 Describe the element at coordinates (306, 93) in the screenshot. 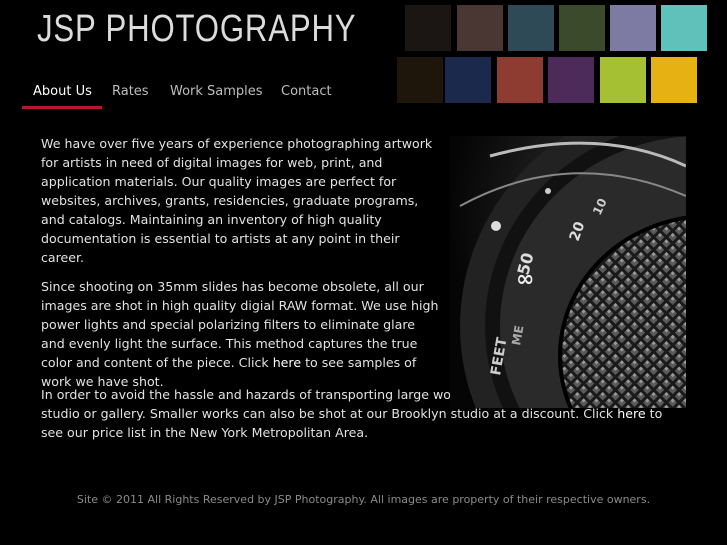

I see `nav-contact: Contact` at that location.